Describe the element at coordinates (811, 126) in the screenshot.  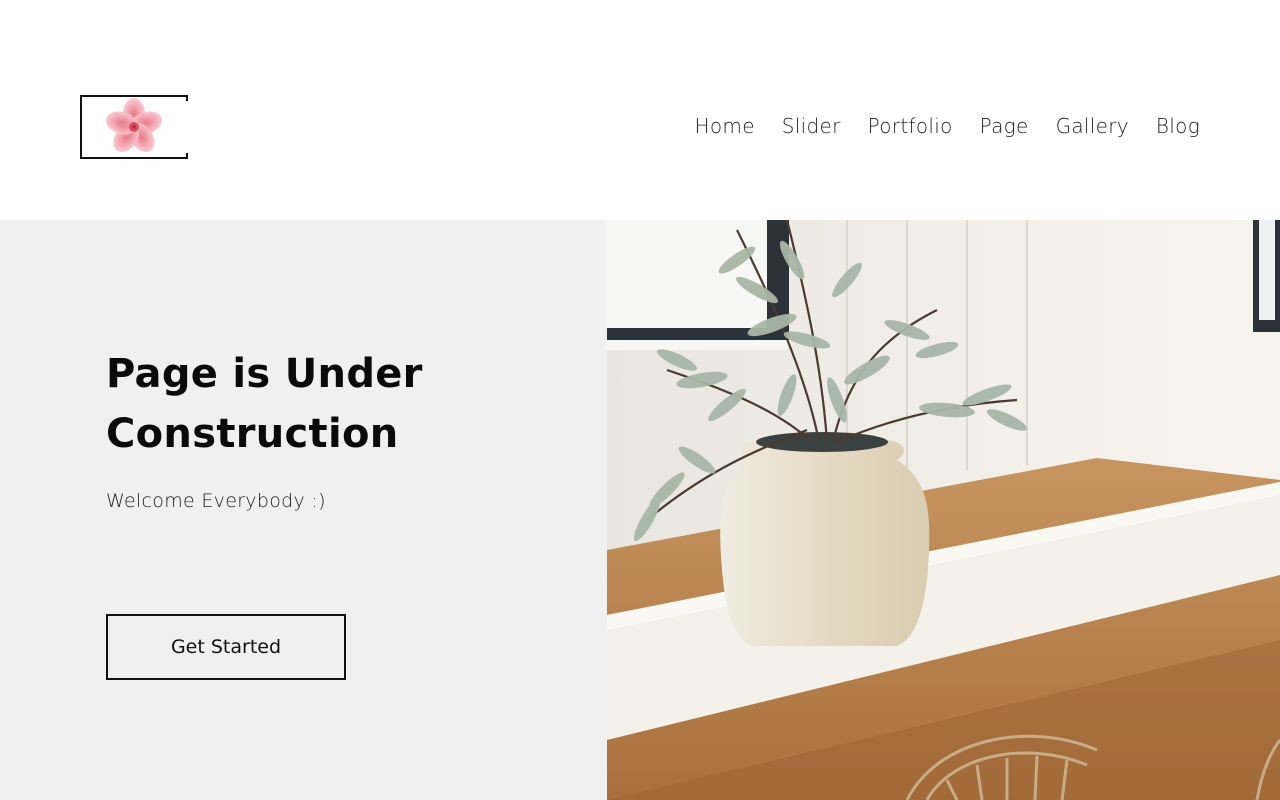
I see `nav-item-slider: Slider` at that location.